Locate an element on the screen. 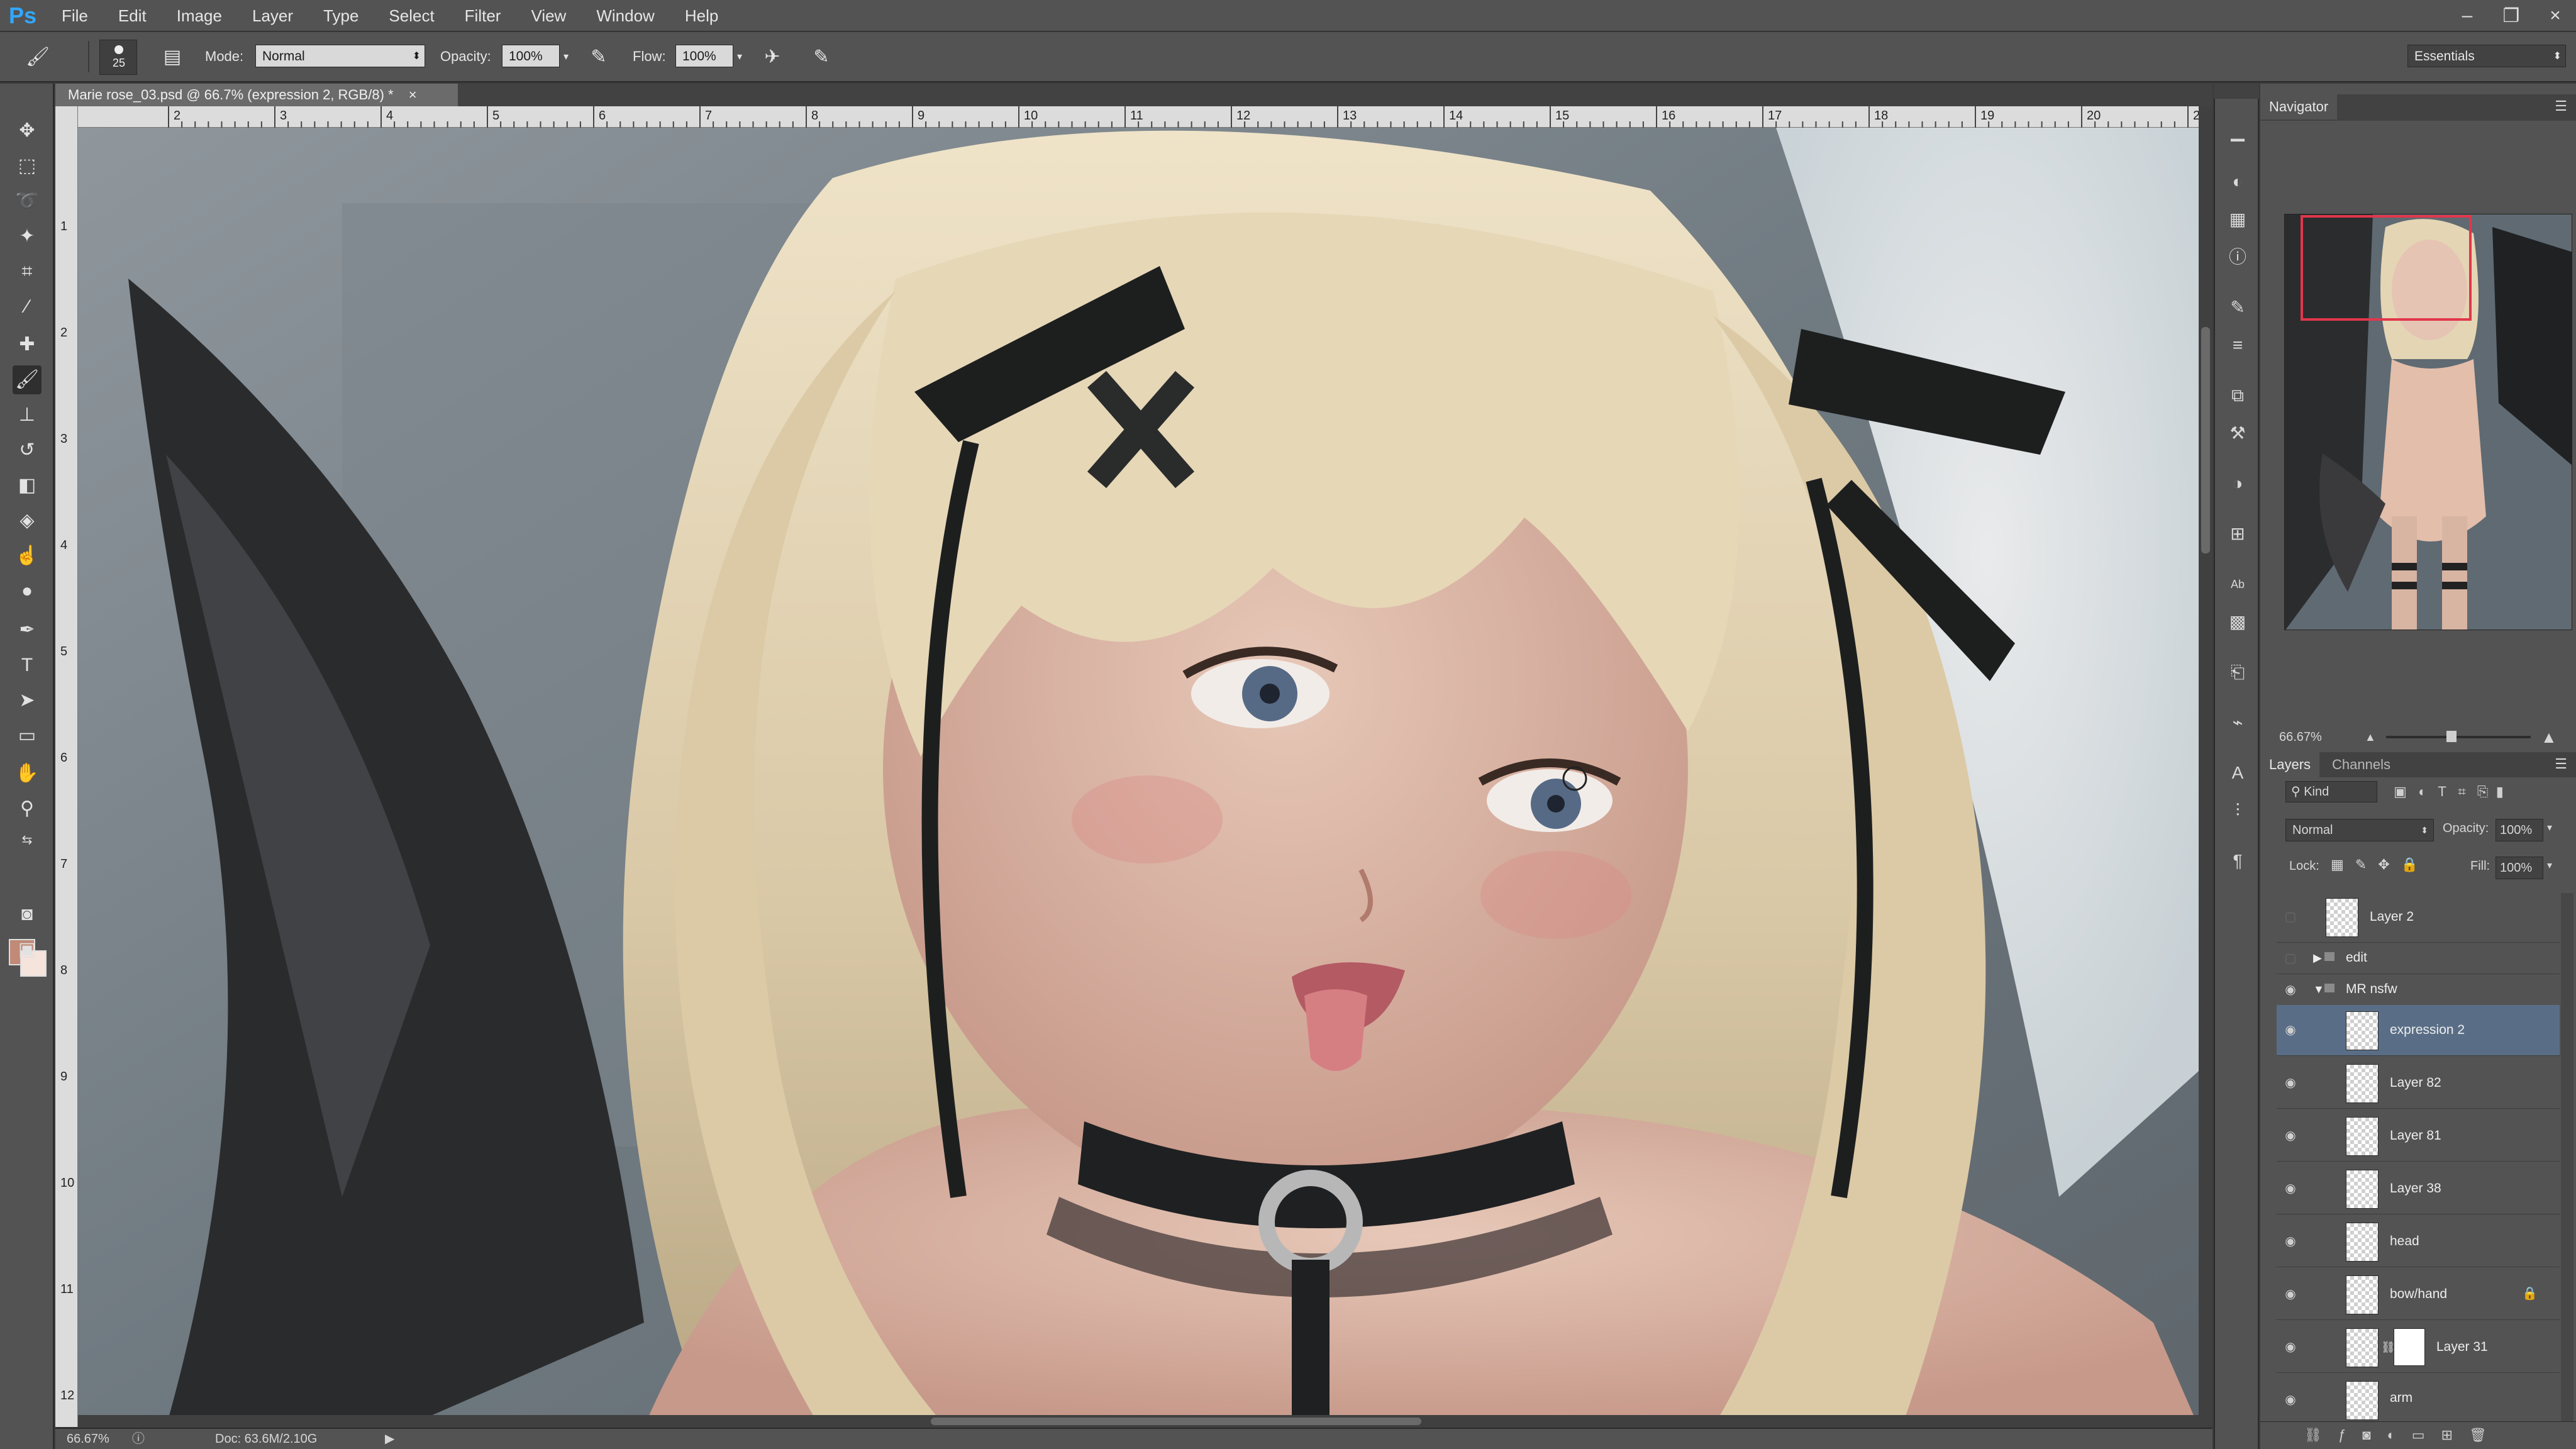 This screenshot has width=2576, height=1449. opacity-dropdown-icon: ▾ is located at coordinates (2549, 827).